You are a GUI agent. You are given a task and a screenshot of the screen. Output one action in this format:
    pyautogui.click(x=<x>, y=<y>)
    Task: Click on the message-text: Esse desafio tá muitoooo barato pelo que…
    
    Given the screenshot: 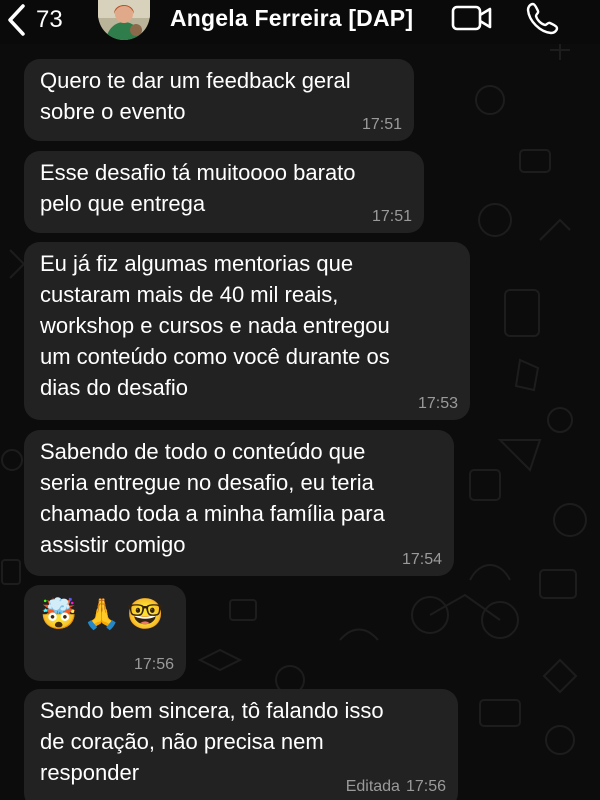 What is the action you would take?
    pyautogui.click(x=198, y=188)
    